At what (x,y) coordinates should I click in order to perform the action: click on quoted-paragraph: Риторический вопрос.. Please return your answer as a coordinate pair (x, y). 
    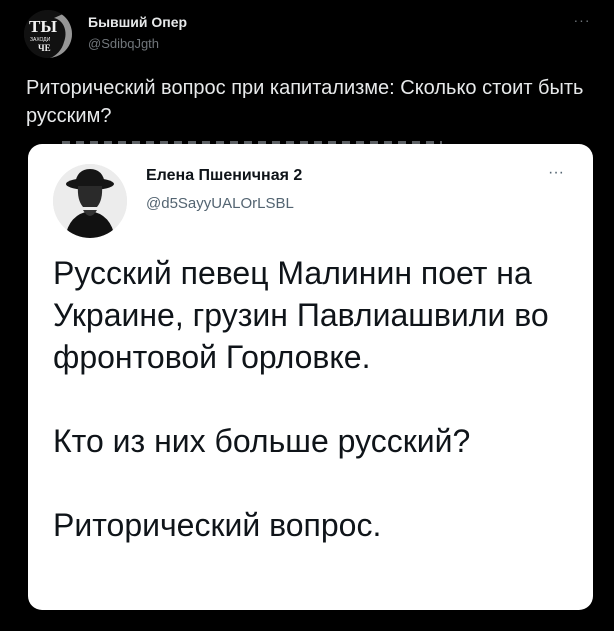
    Looking at the image, I should click on (217, 525).